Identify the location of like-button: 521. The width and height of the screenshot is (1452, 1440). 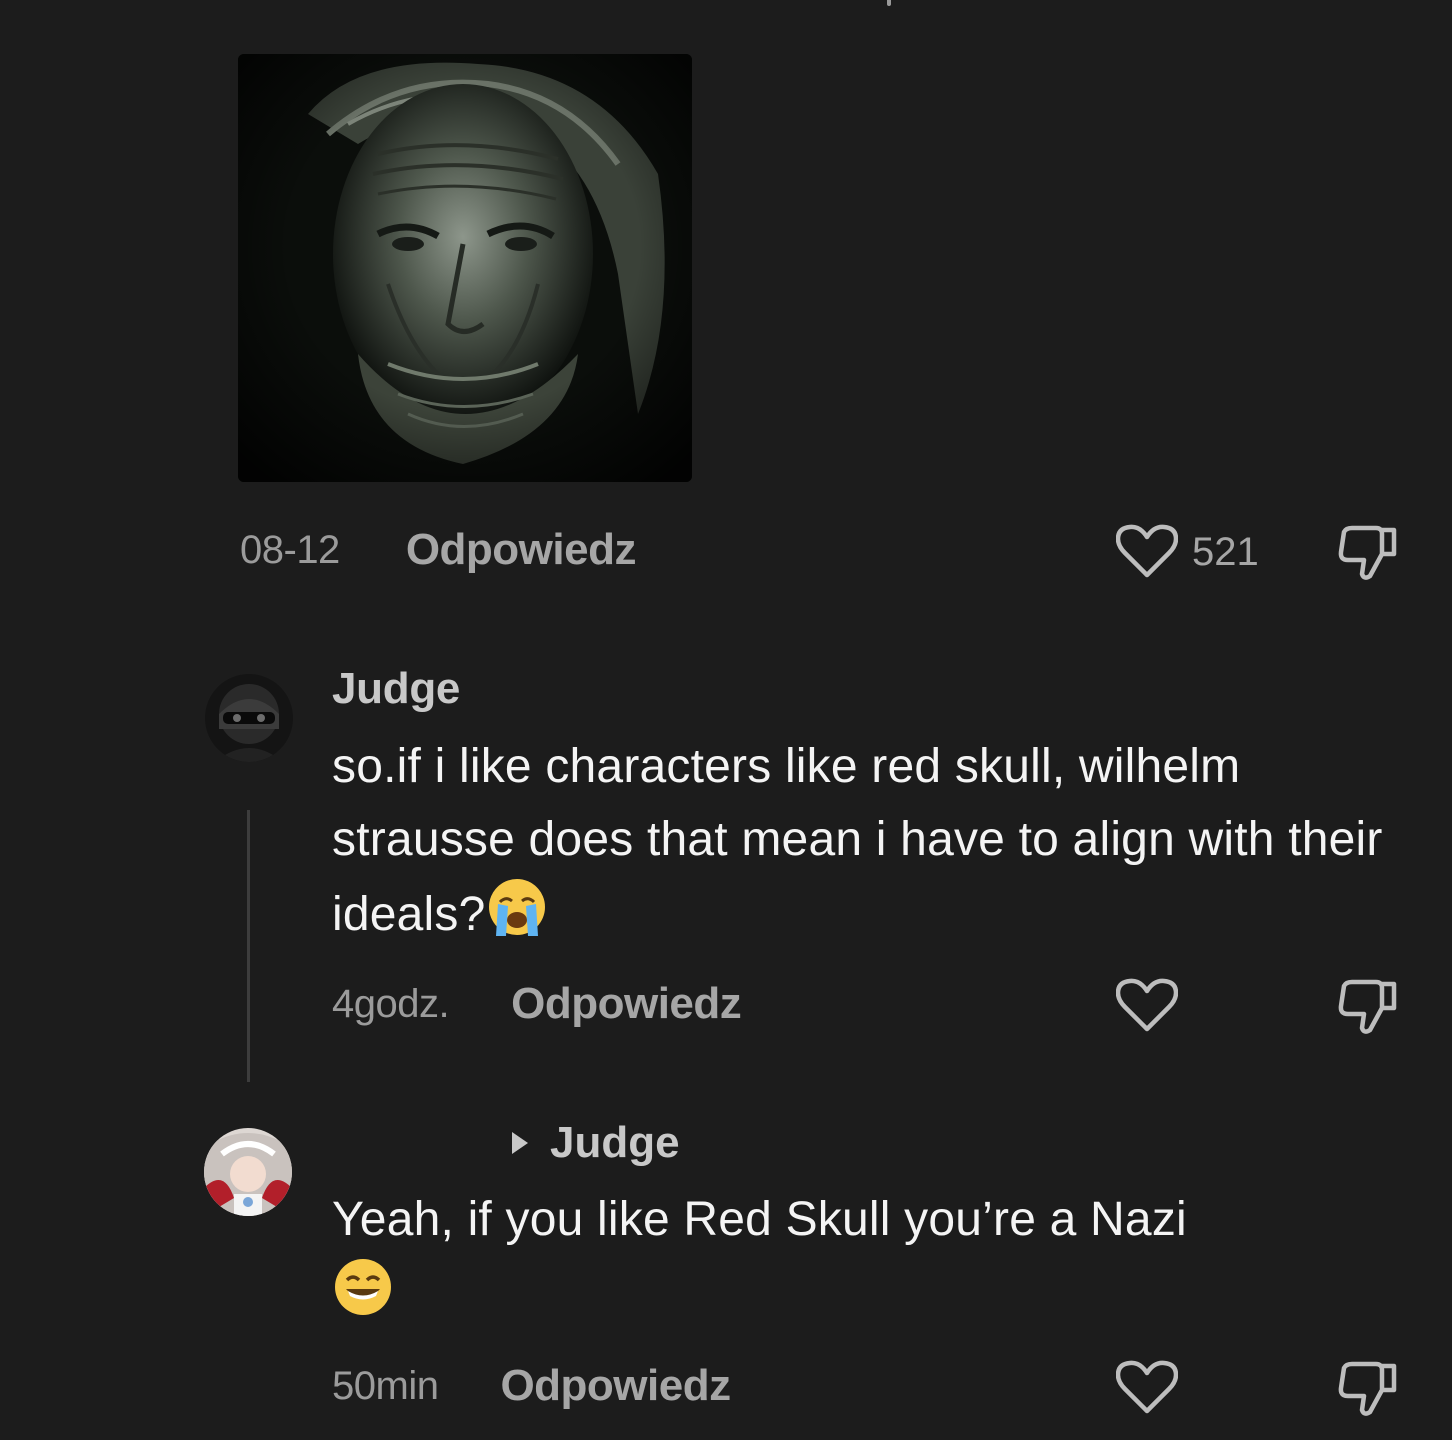
(1187, 552).